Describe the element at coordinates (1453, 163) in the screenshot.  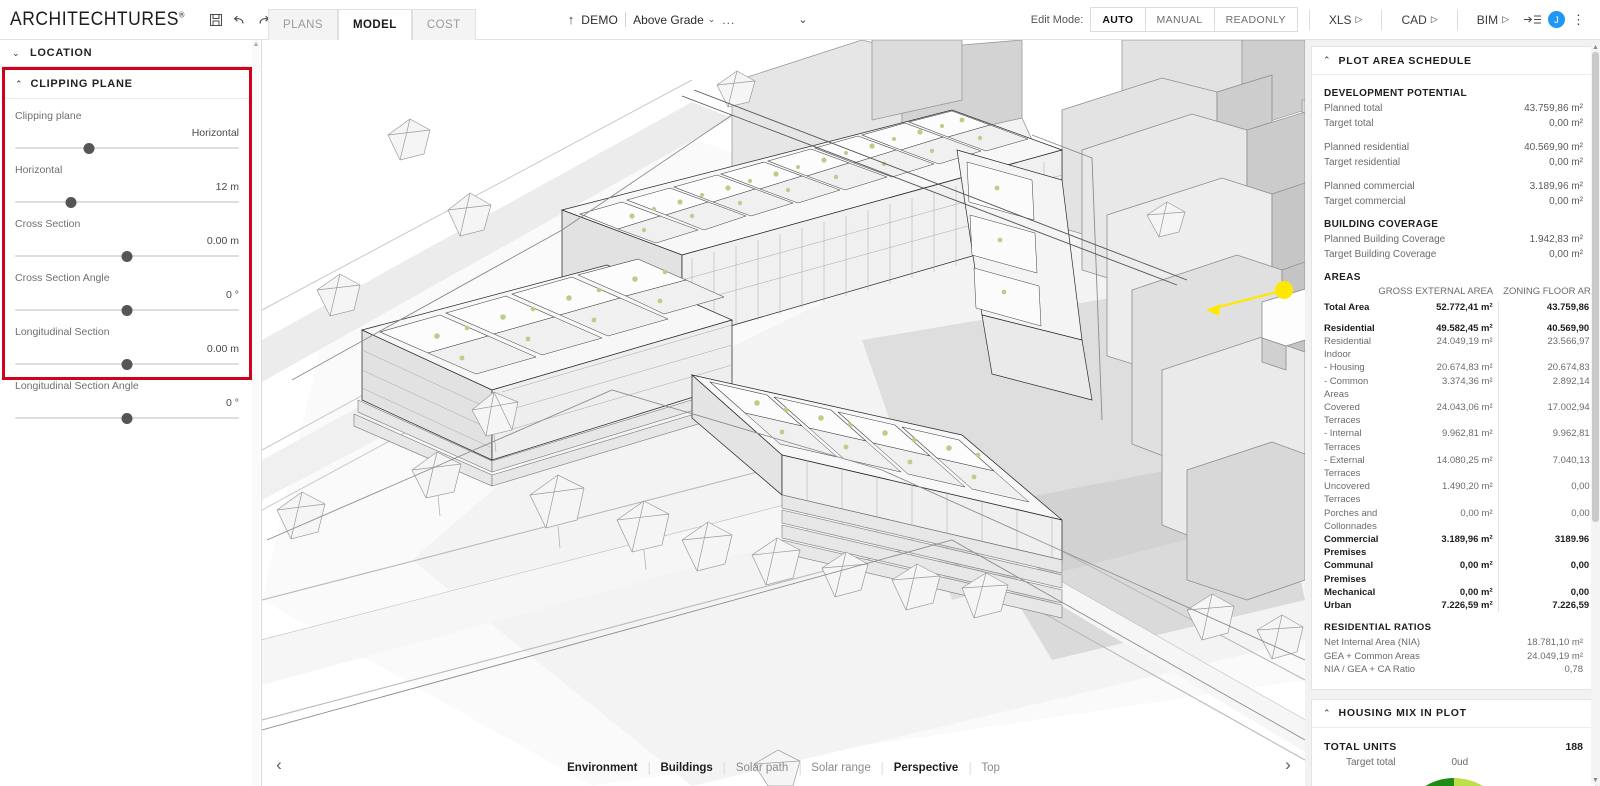
I see `row-target-residential: Target residential 0,00 m²` at that location.